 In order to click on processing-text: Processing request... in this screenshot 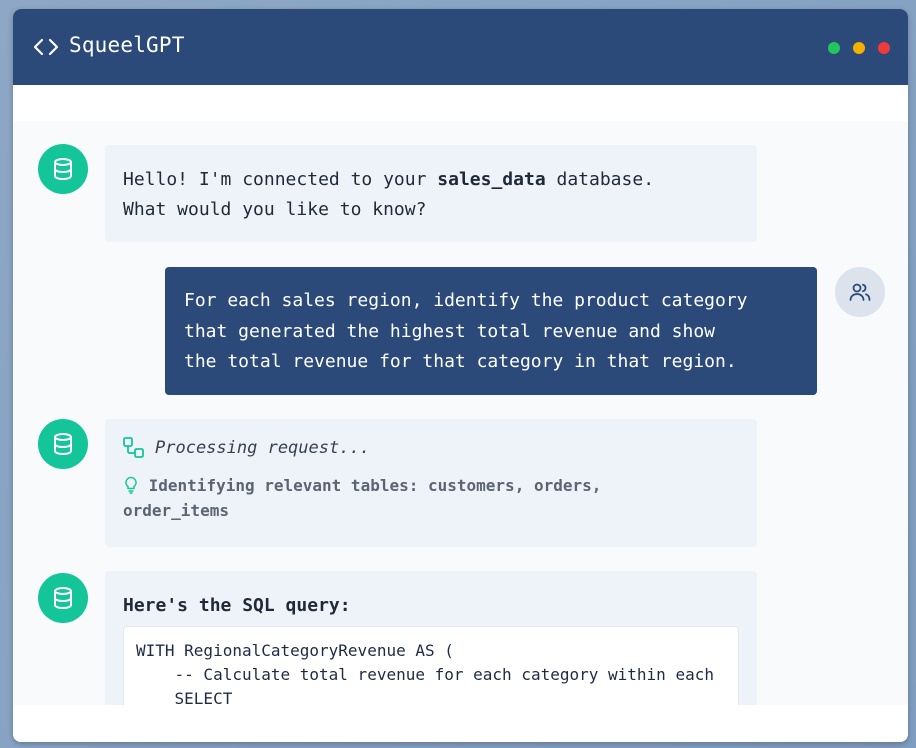, I will do `click(262, 448)`.